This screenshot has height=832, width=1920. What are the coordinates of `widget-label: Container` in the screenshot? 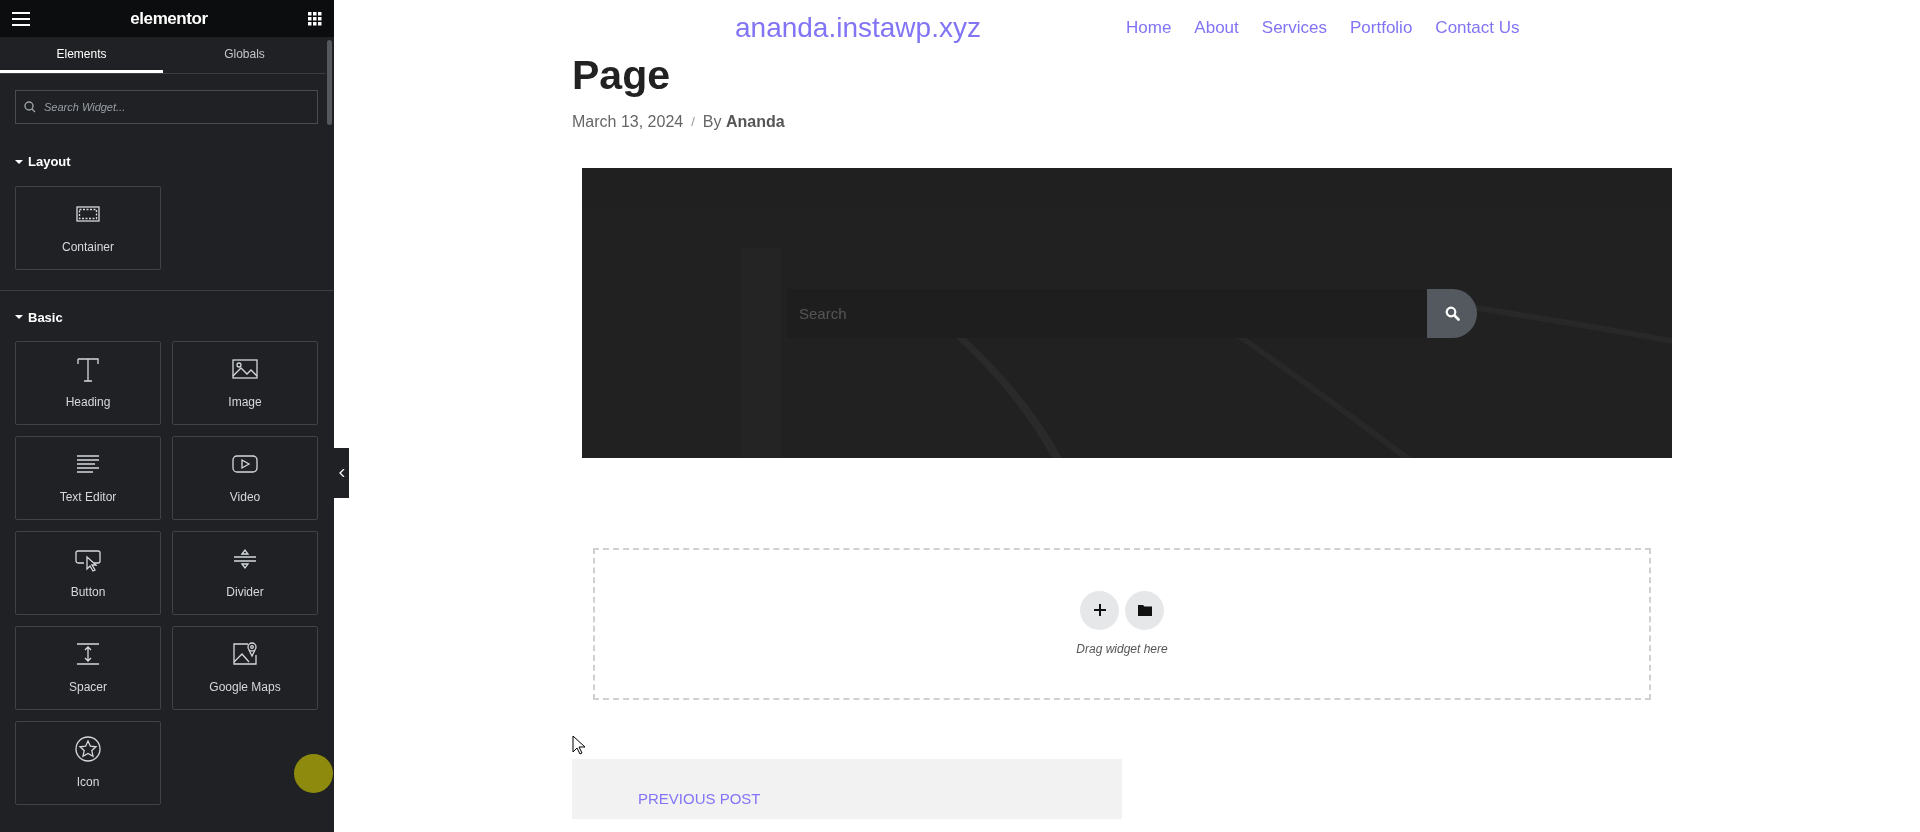 It's located at (88, 247).